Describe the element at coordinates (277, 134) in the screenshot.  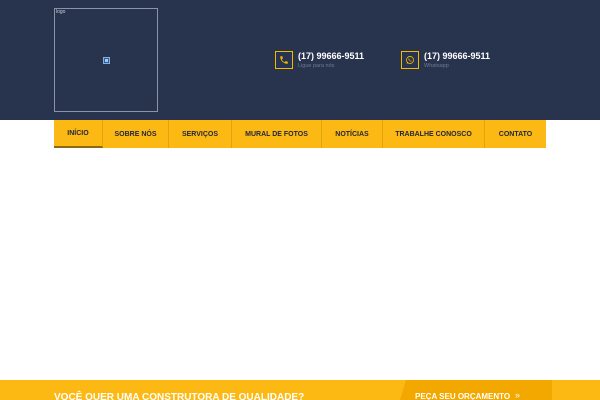
I see `nav-item-mural-de-fotos: MURAL DE FOTOS` at that location.